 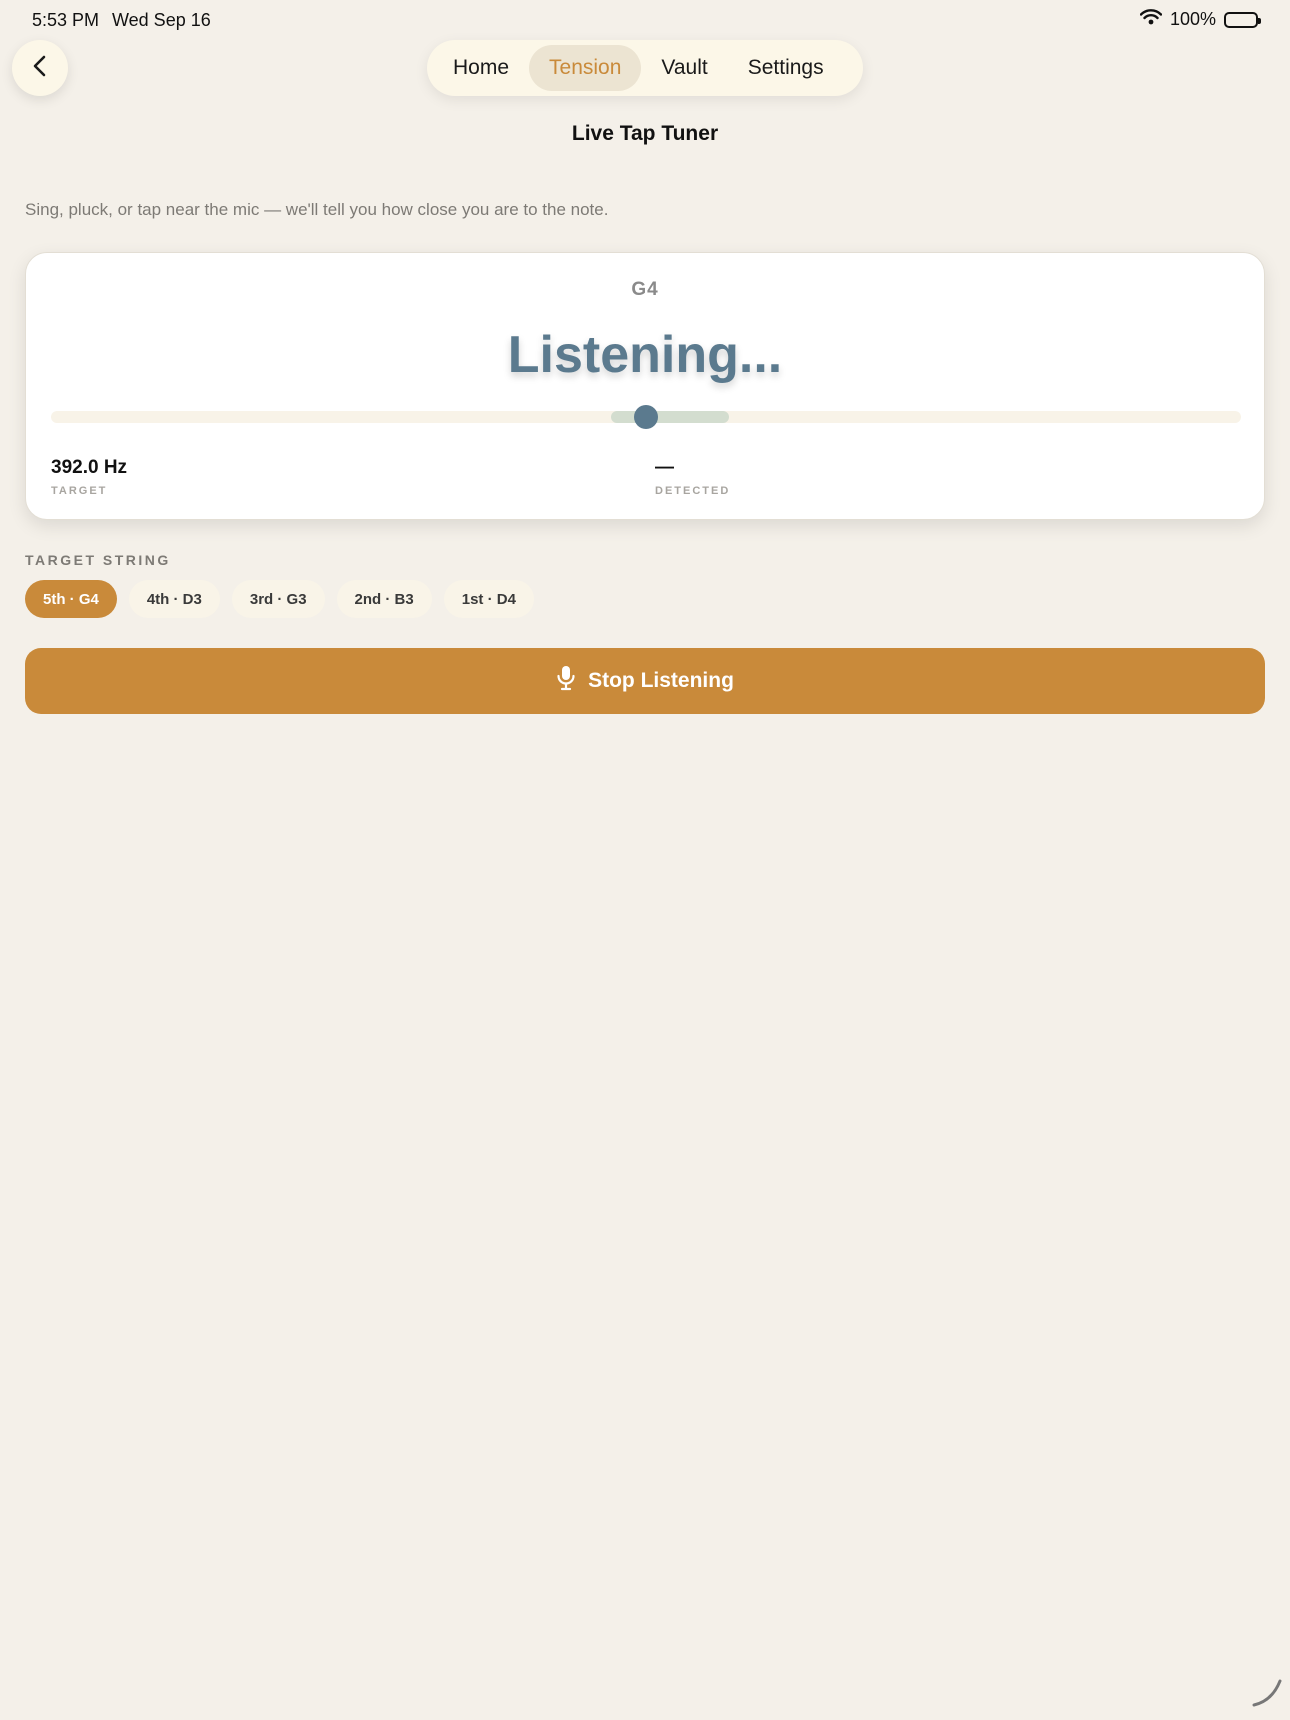 What do you see at coordinates (174, 599) in the screenshot?
I see `string-chip-4th: 4th · D3` at bounding box center [174, 599].